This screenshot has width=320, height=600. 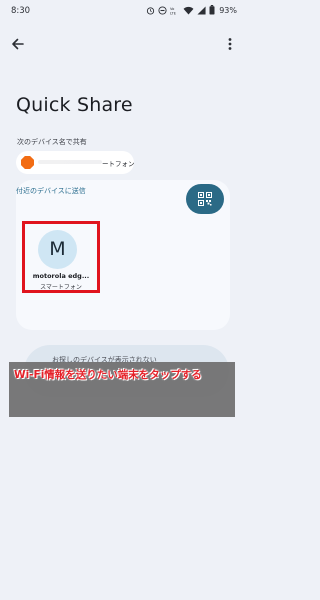 I want to click on device-tile-motorola: M motorola edg... スマートフォン, so click(x=61, y=257).